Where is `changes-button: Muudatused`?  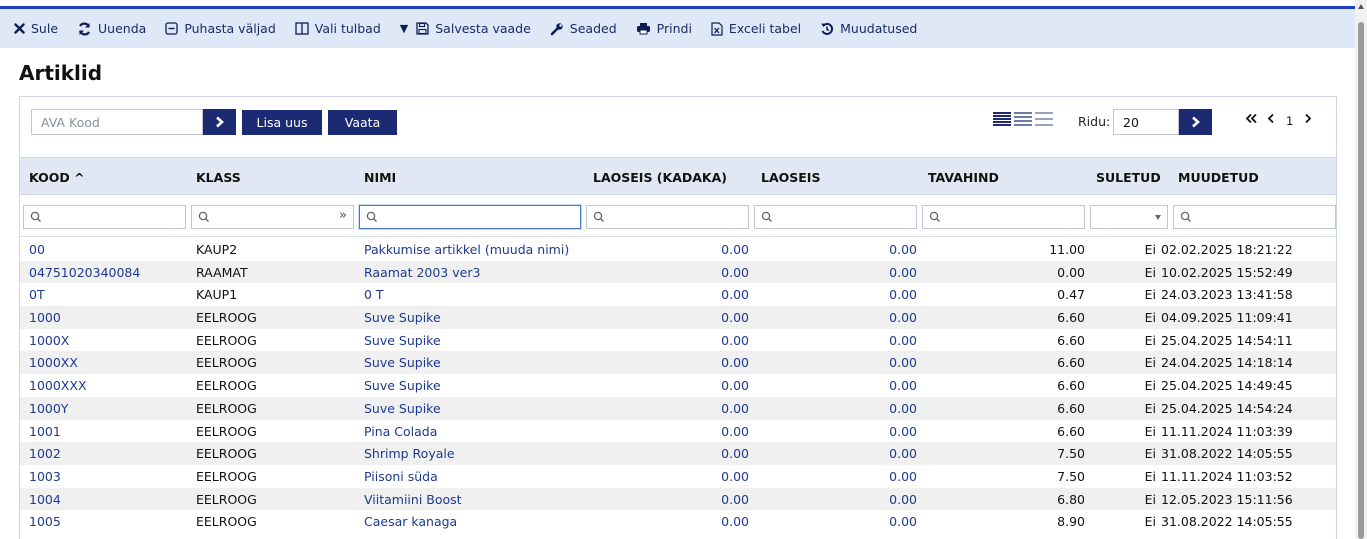
changes-button: Muudatused is located at coordinates (868, 28).